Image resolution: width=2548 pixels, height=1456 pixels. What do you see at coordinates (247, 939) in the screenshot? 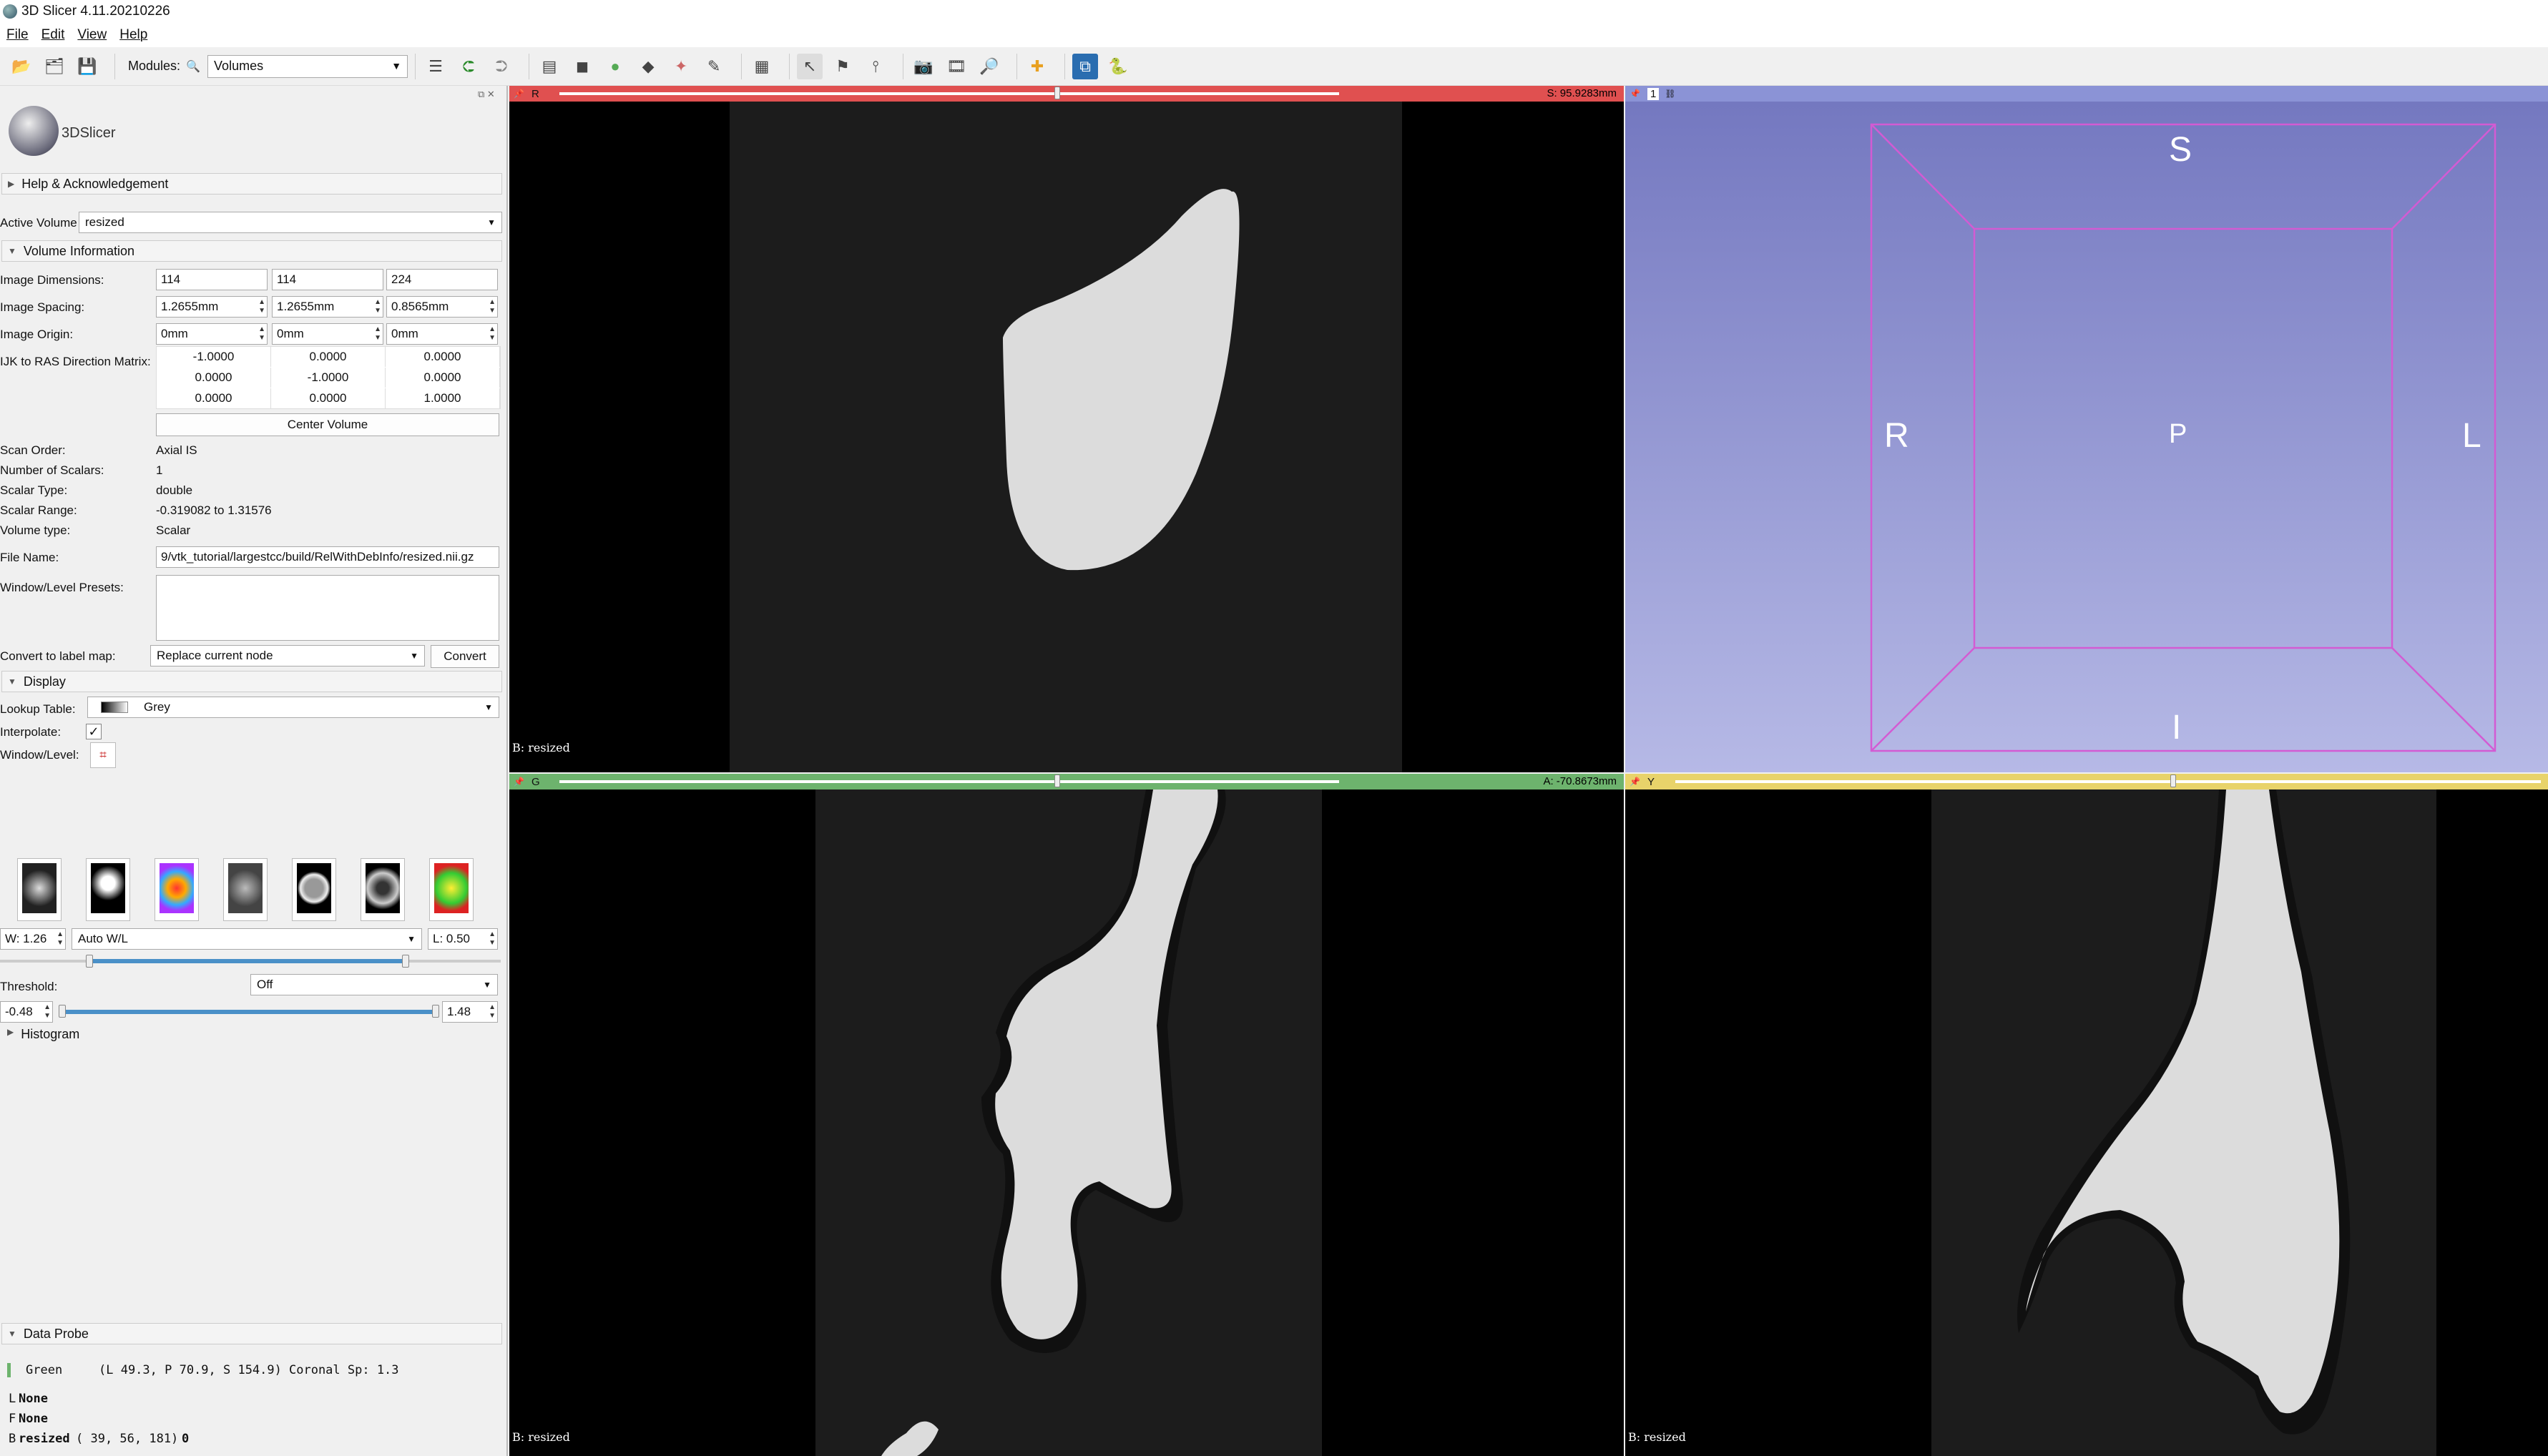
I see `wl-mode-select: Auto W/L ▼` at bounding box center [247, 939].